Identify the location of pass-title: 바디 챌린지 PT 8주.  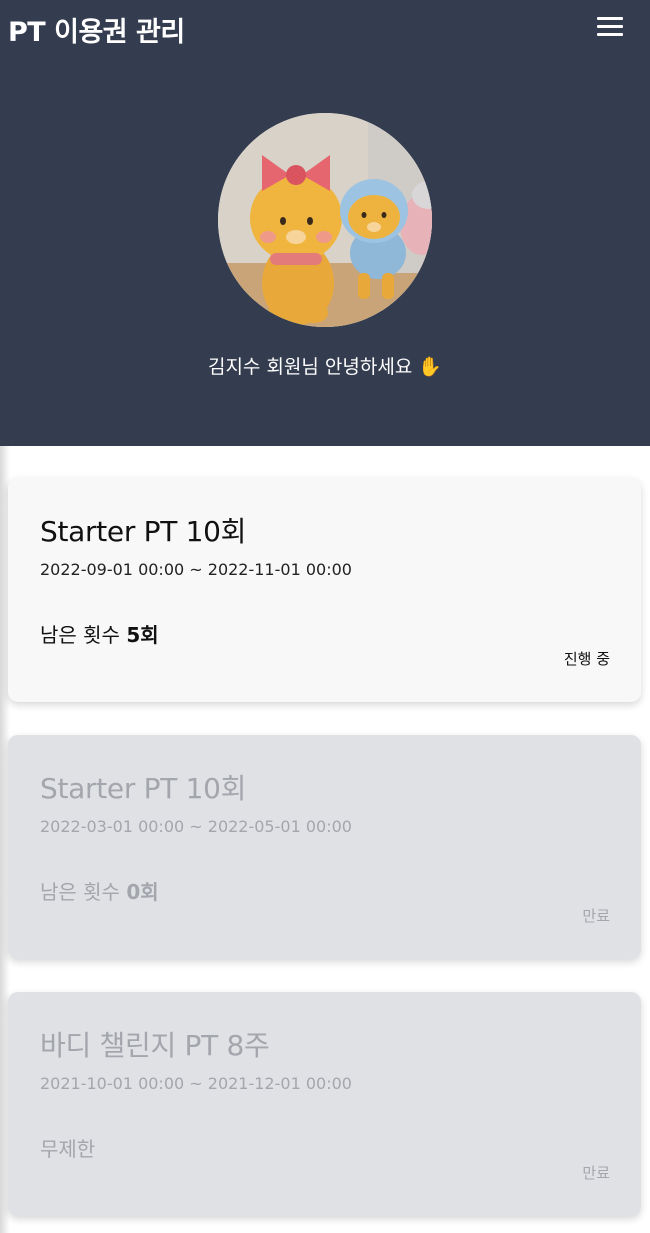
(155, 1045).